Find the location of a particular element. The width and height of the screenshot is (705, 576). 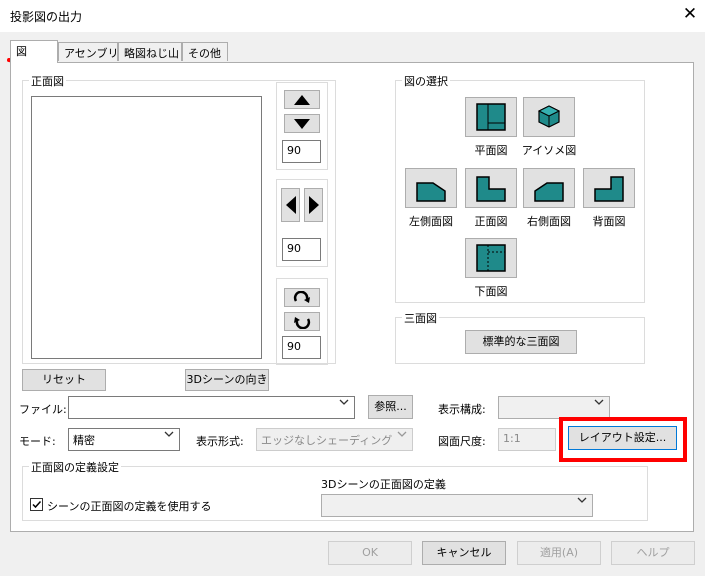

rotate-right-button is located at coordinates (313, 205).